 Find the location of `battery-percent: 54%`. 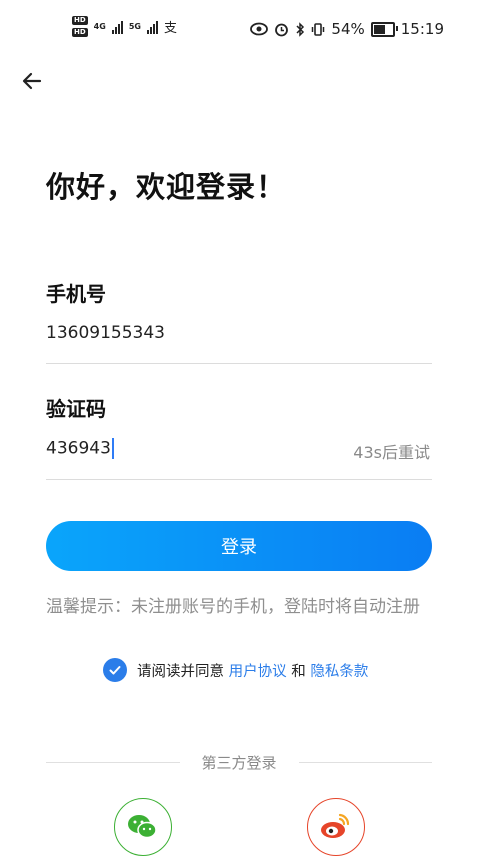

battery-percent: 54% is located at coordinates (348, 29).